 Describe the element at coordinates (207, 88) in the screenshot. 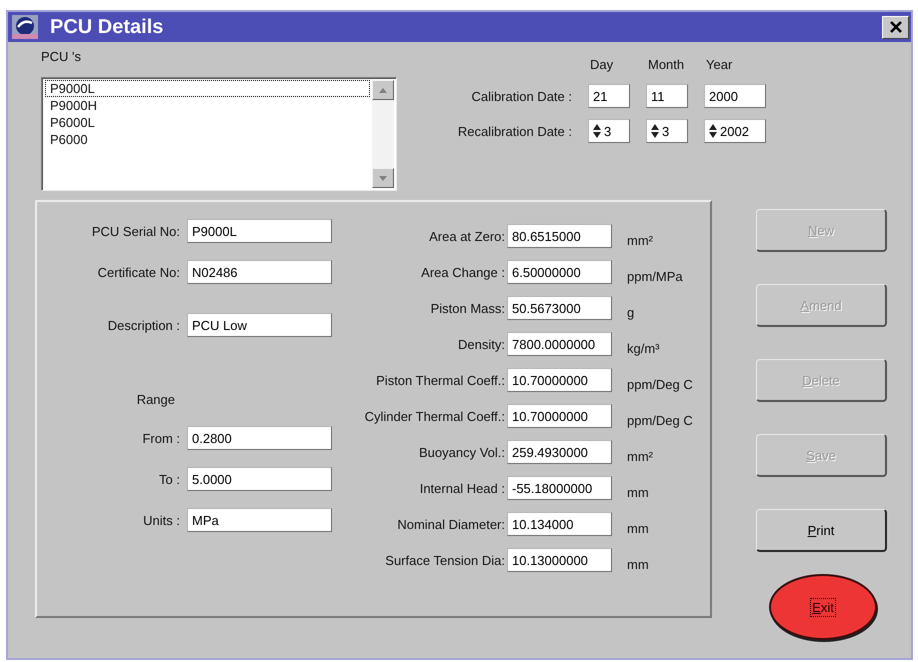

I see `list-item: P9000L` at that location.